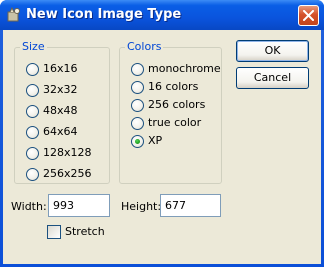  What do you see at coordinates (85, 231) in the screenshot?
I see `stretch-label: Stretch` at bounding box center [85, 231].